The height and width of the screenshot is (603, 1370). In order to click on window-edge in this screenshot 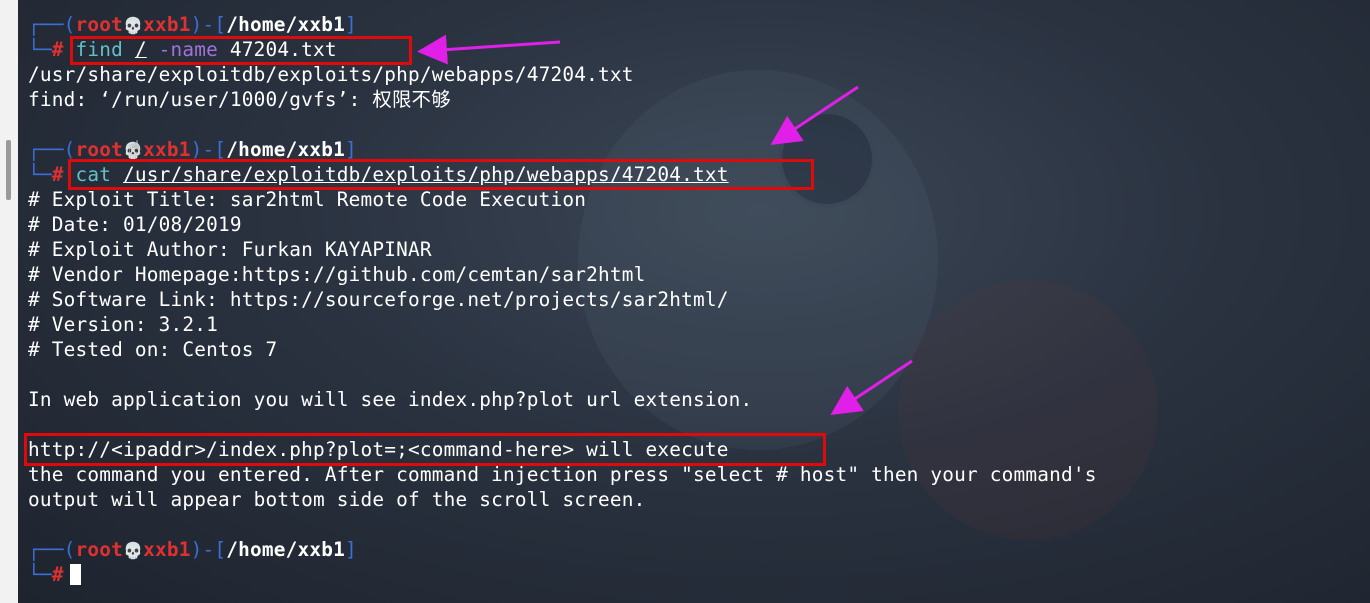, I will do `click(9, 301)`.